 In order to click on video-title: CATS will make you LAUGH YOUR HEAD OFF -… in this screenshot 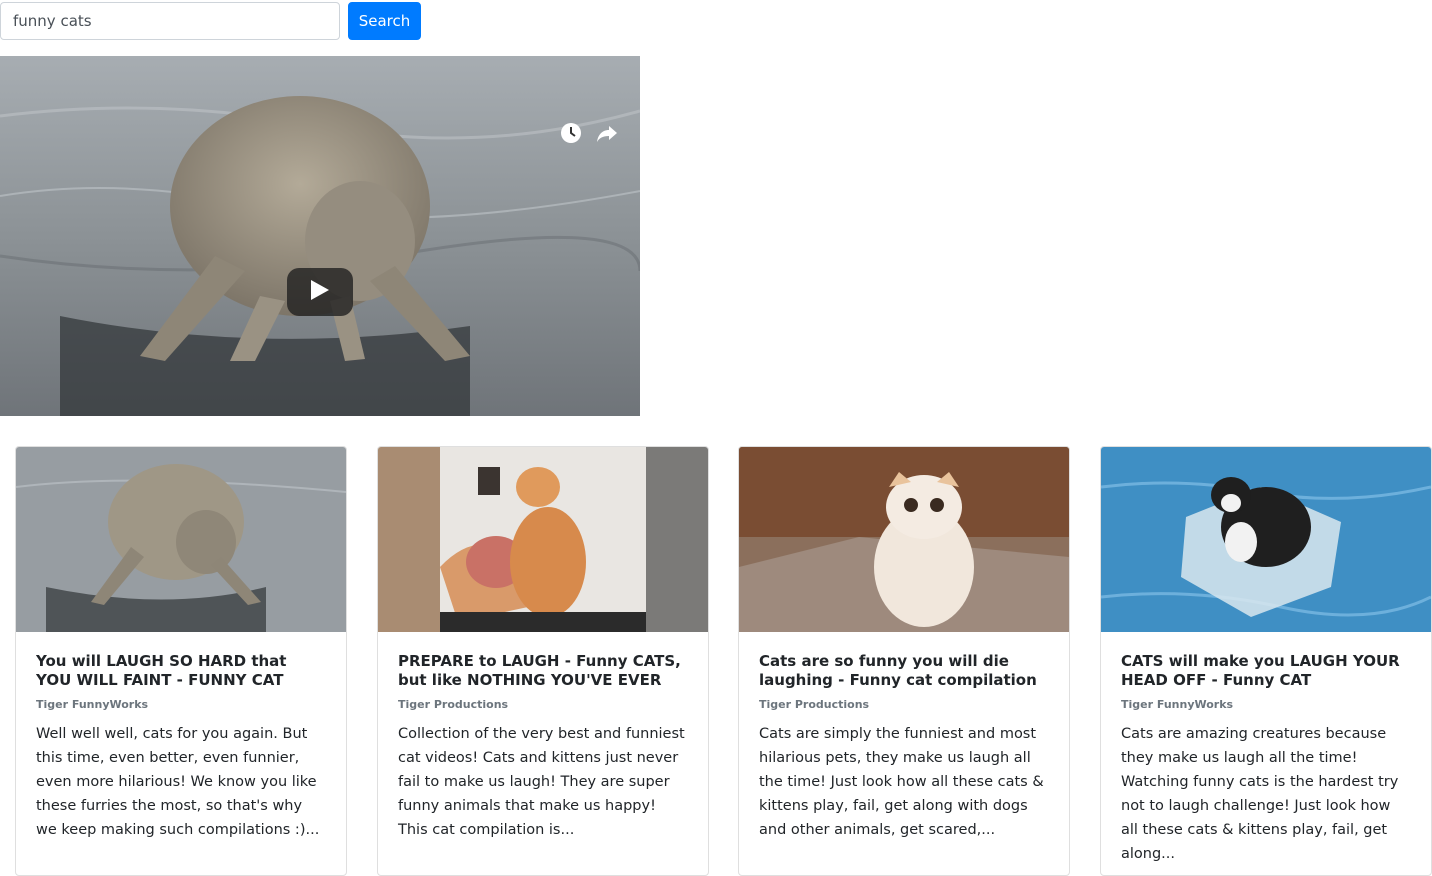, I will do `click(1266, 671)`.